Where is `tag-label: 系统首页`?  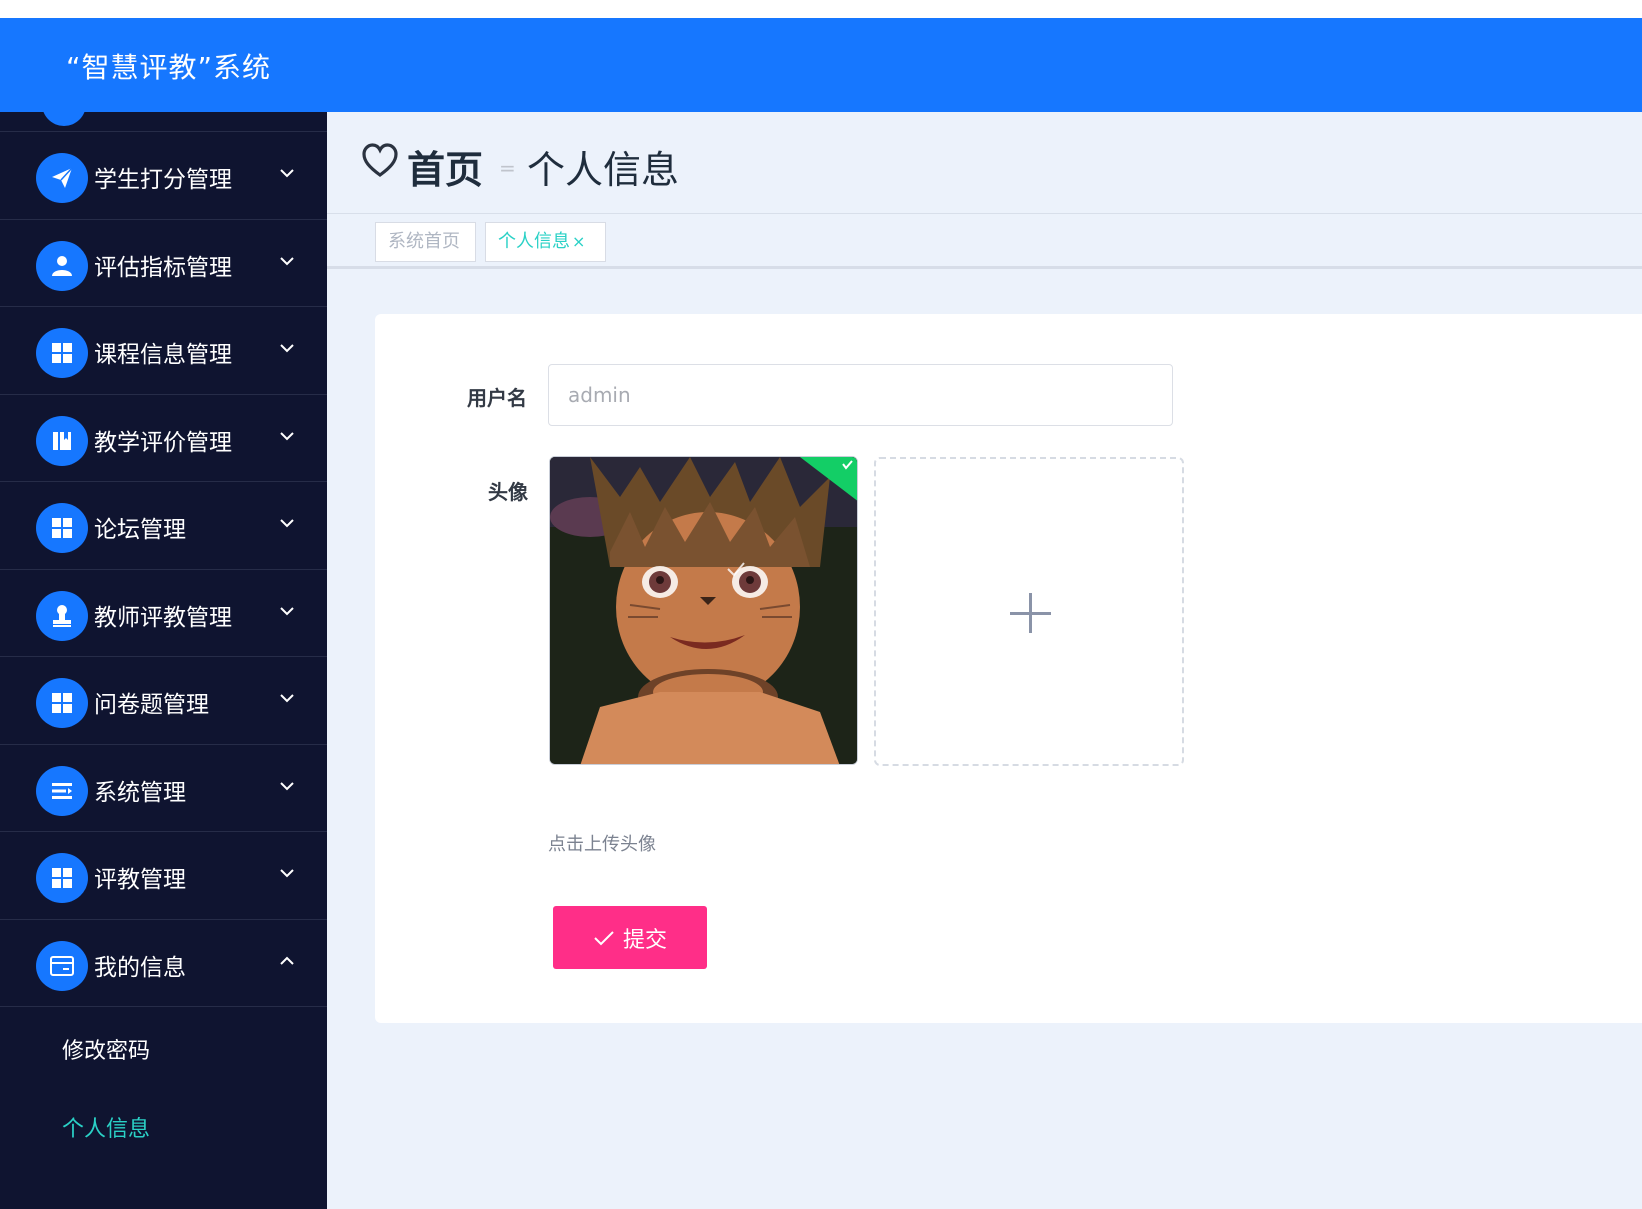 tag-label: 系统首页 is located at coordinates (424, 241).